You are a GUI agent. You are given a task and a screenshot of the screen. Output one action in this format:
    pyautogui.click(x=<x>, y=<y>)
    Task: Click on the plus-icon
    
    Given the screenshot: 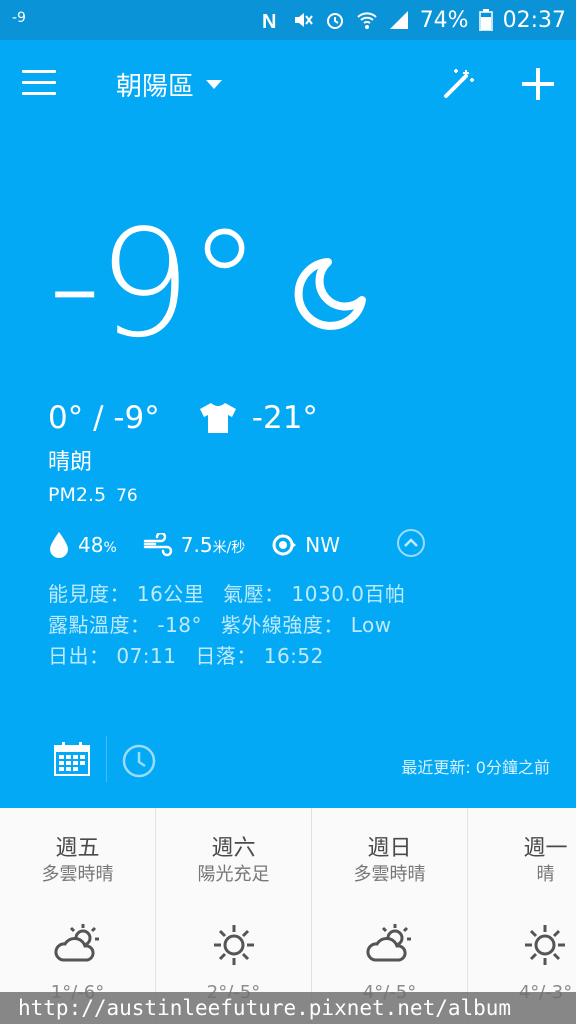 What is the action you would take?
    pyautogui.click(x=538, y=84)
    